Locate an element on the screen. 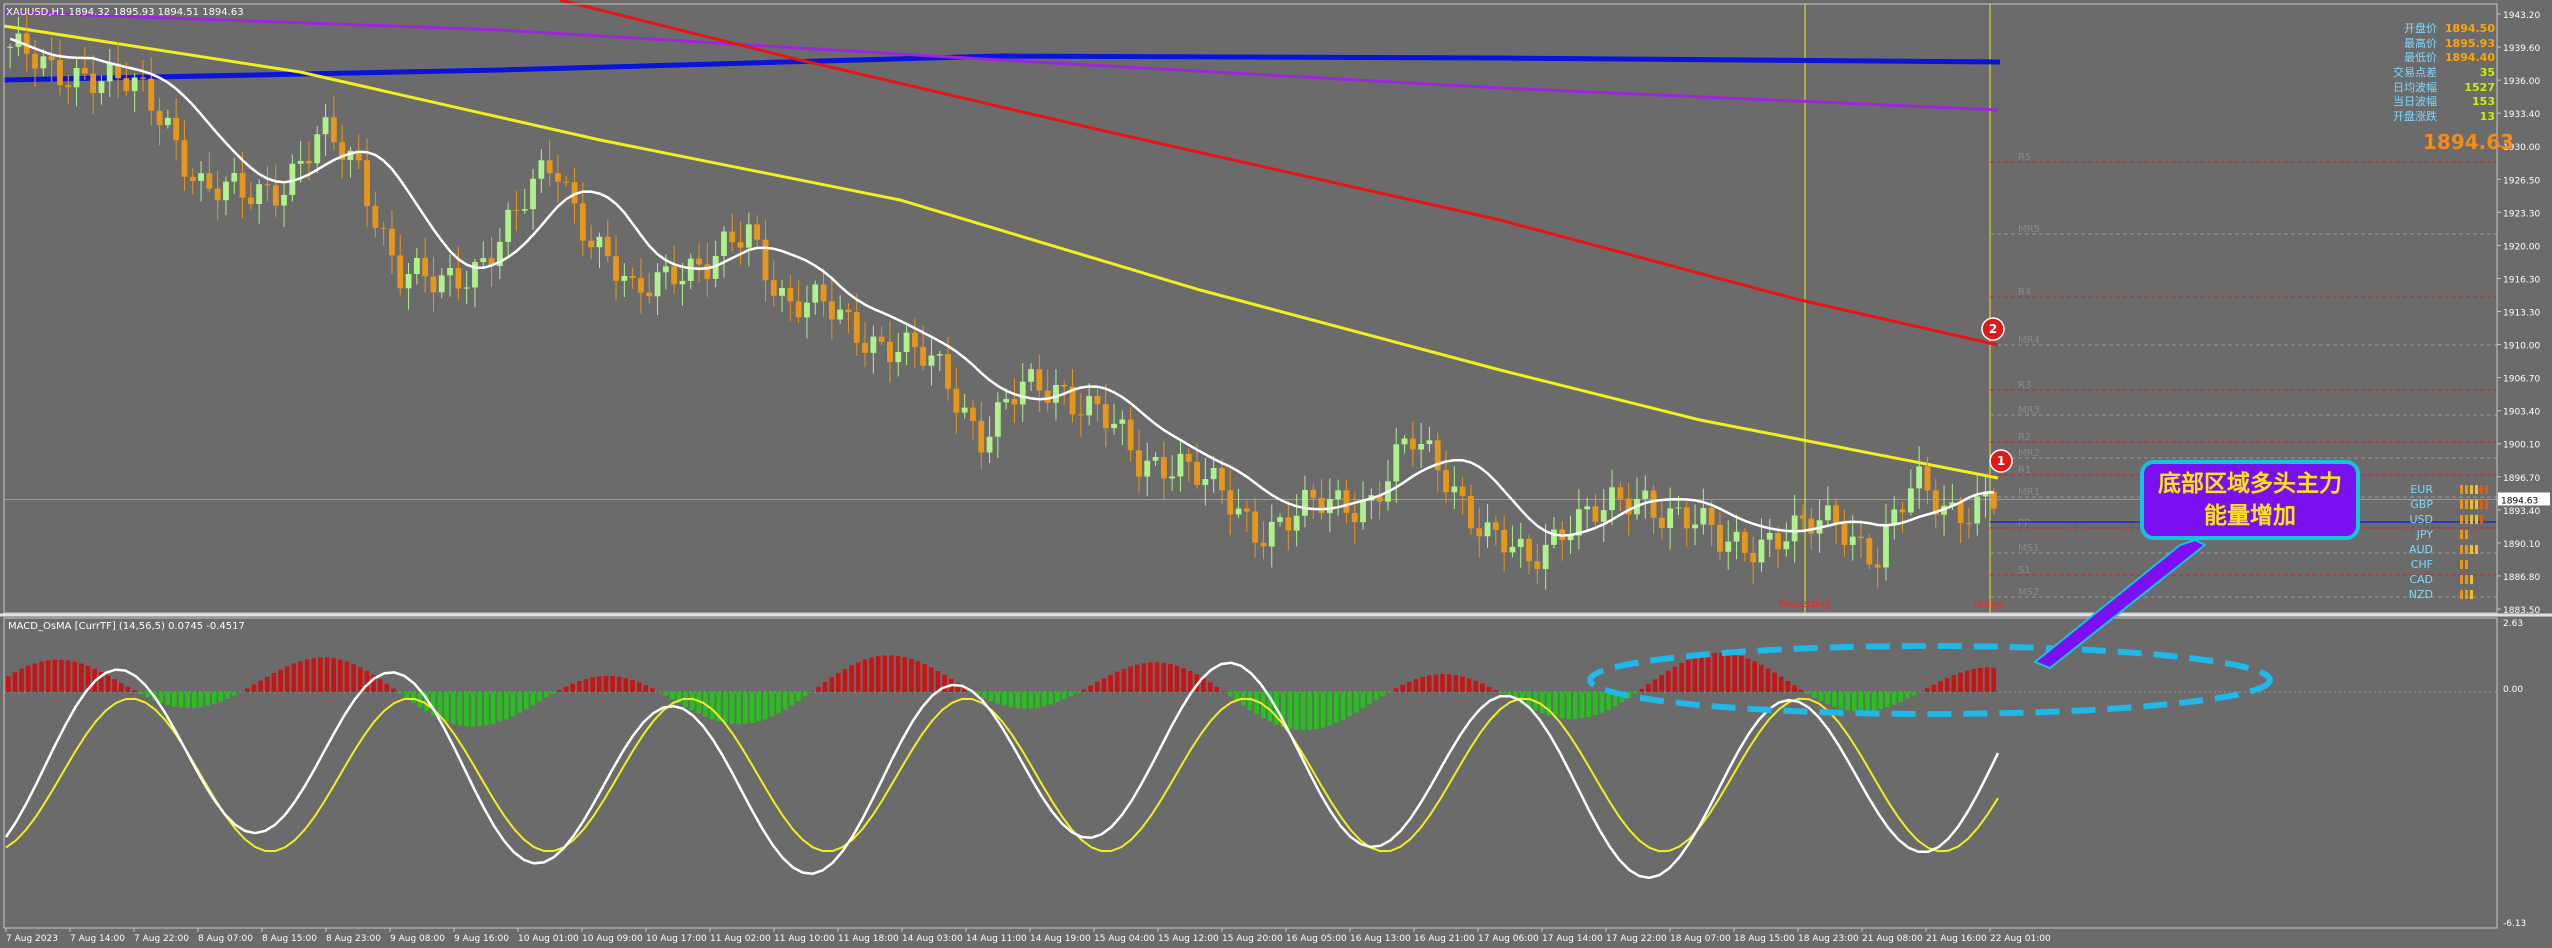  info-label: 开盘涨跌 is located at coordinates (2415, 116).